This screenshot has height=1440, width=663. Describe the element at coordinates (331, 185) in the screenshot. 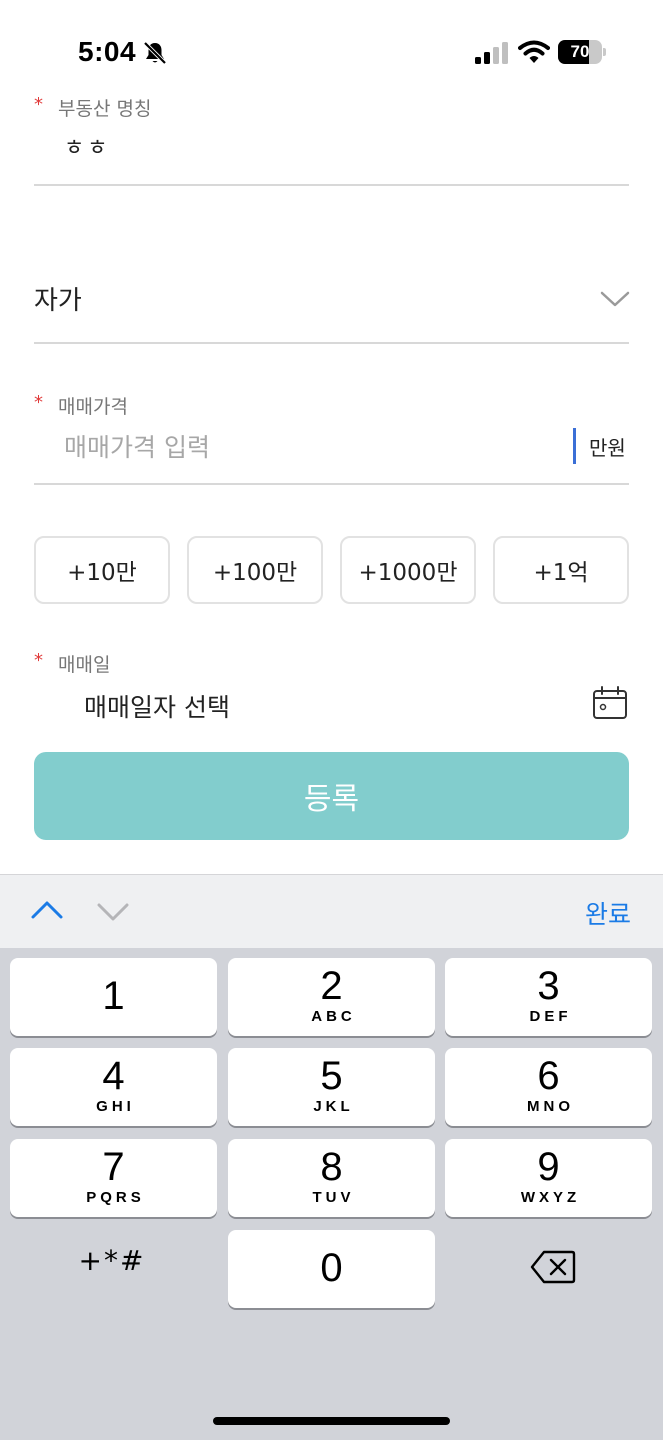

I see `property-name-underline` at that location.